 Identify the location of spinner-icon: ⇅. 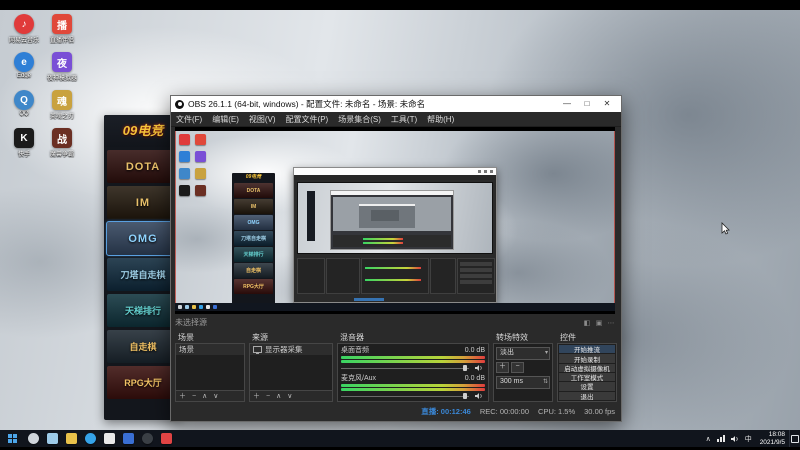
(545, 382).